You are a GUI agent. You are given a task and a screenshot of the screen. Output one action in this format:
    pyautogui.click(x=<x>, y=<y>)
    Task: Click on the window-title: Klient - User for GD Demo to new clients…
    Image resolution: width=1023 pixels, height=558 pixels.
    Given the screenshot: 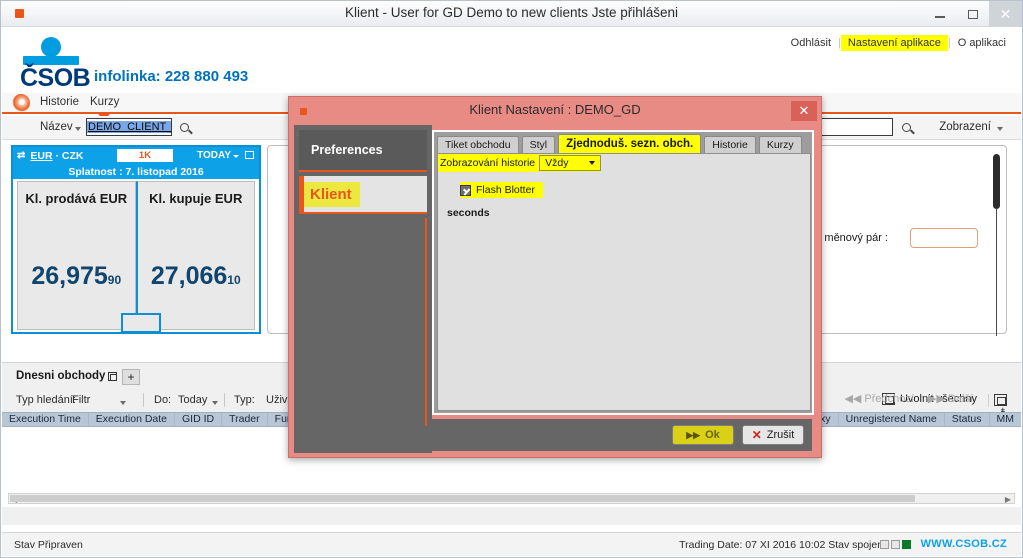 What is the action you would take?
    pyautogui.click(x=511, y=12)
    